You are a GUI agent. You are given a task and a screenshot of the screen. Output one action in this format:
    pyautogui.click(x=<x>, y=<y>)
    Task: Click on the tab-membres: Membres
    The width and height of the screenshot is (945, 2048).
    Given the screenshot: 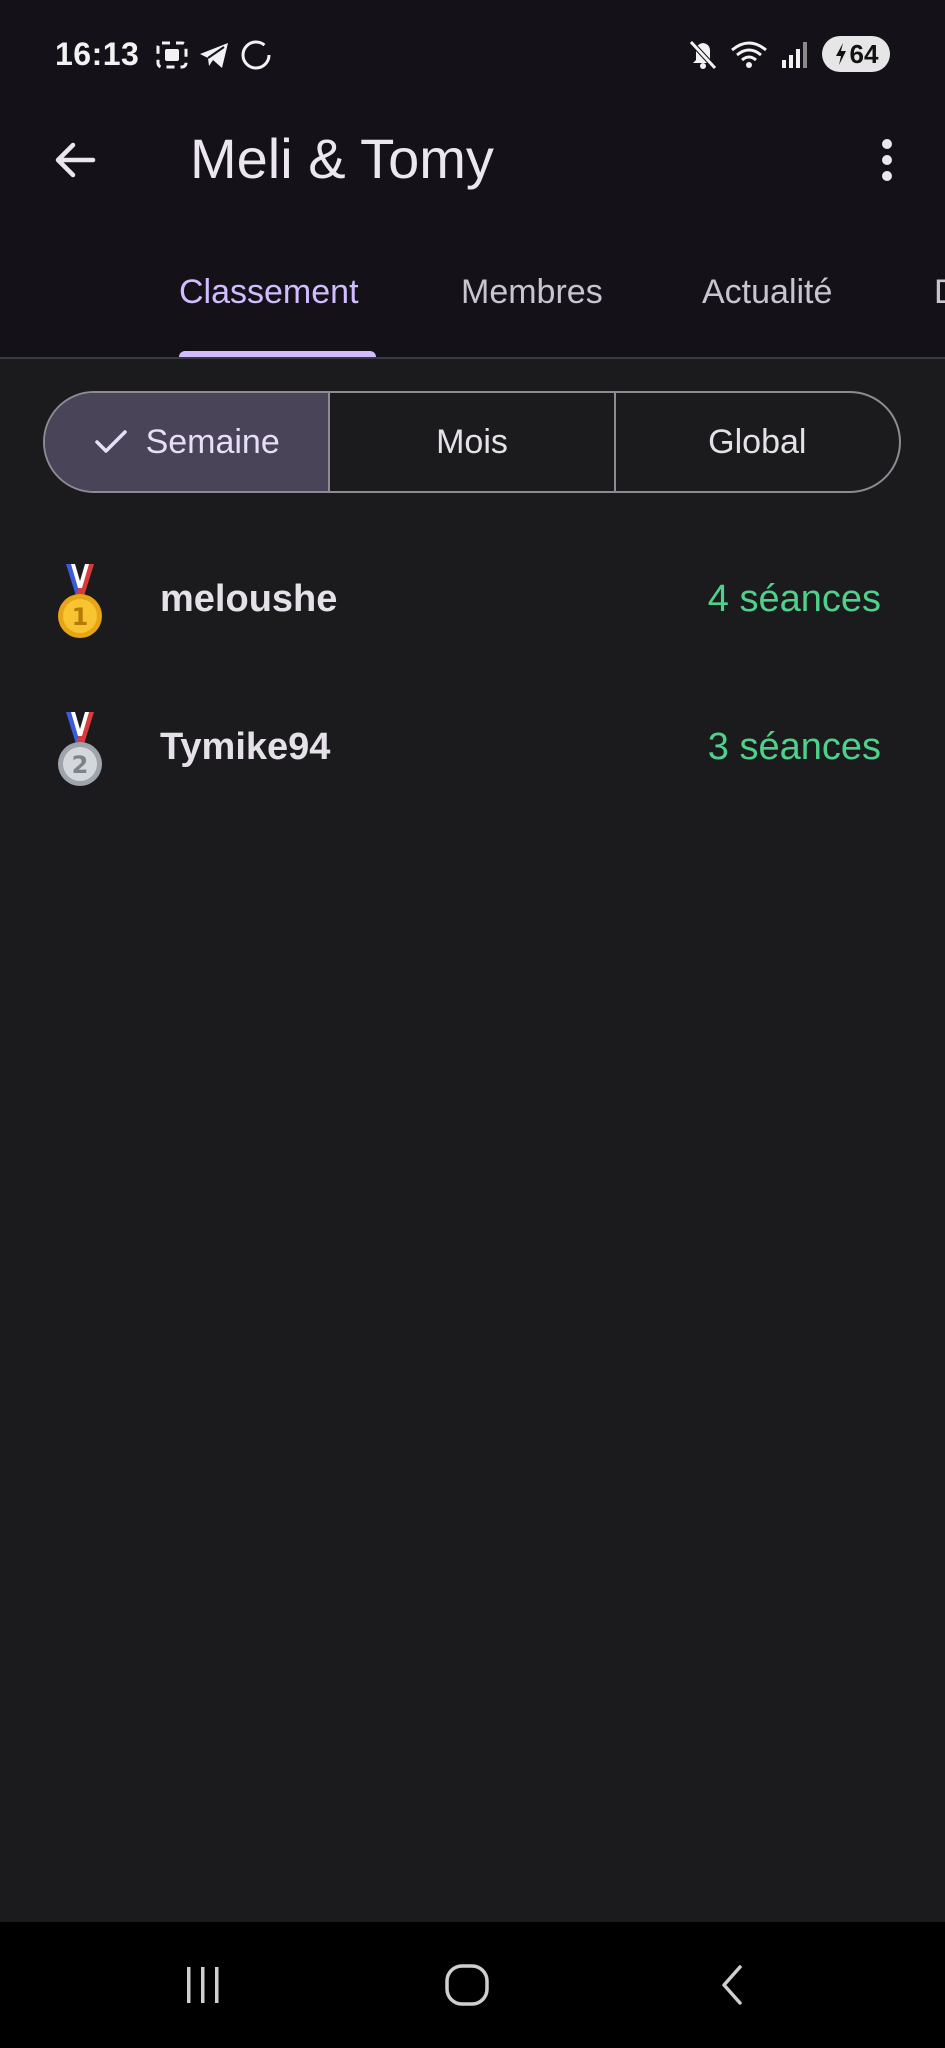 What is the action you would take?
    pyautogui.click(x=532, y=292)
    